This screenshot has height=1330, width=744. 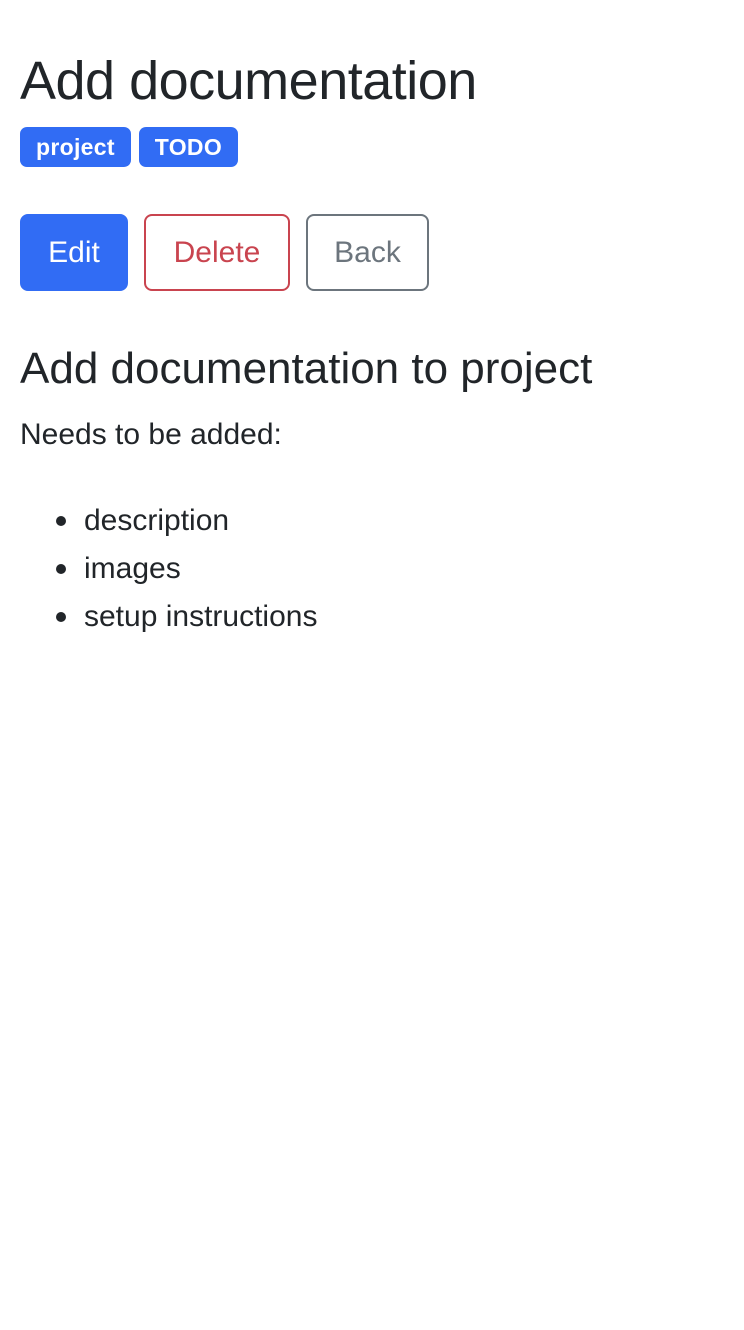 What do you see at coordinates (390, 617) in the screenshot?
I see `list-item: setup instructions` at bounding box center [390, 617].